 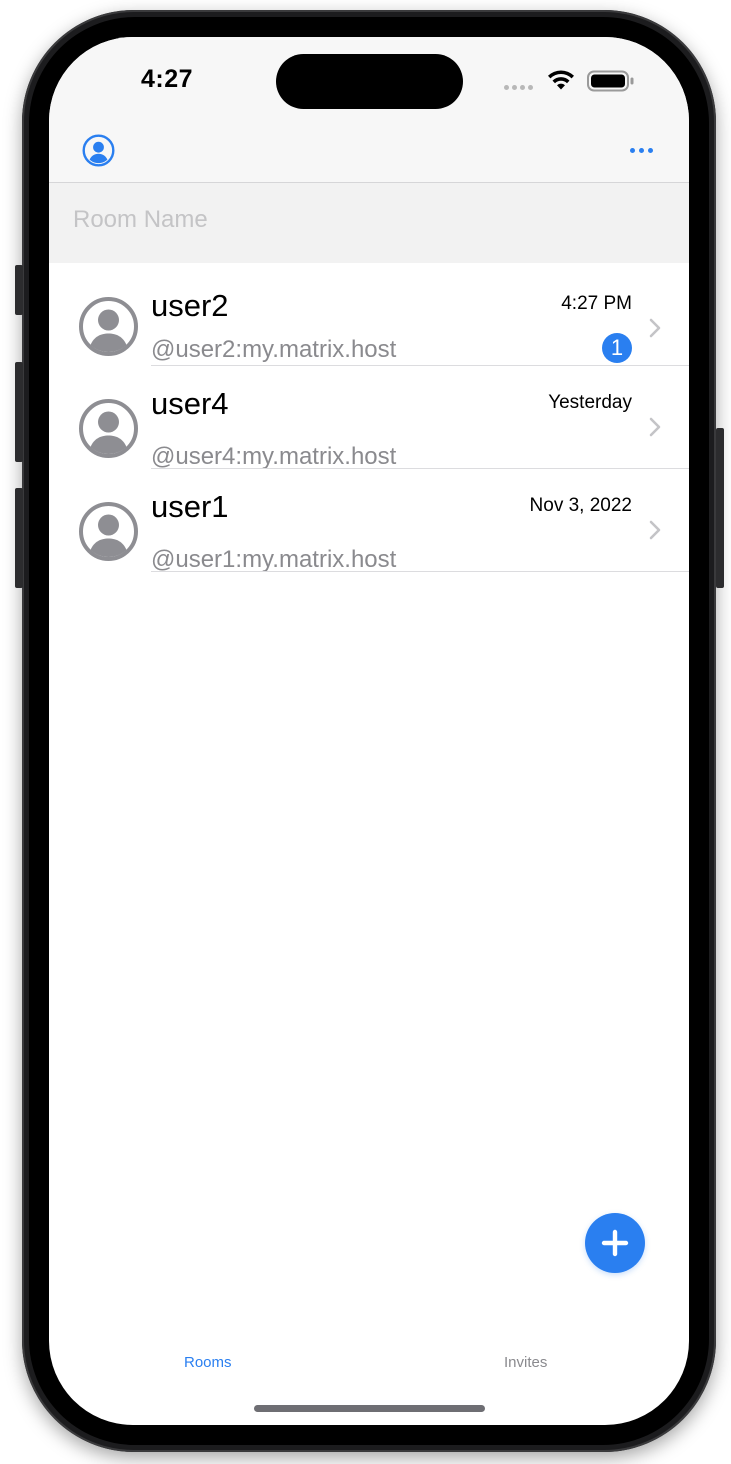 What do you see at coordinates (641, 150) in the screenshot?
I see `more-options-button` at bounding box center [641, 150].